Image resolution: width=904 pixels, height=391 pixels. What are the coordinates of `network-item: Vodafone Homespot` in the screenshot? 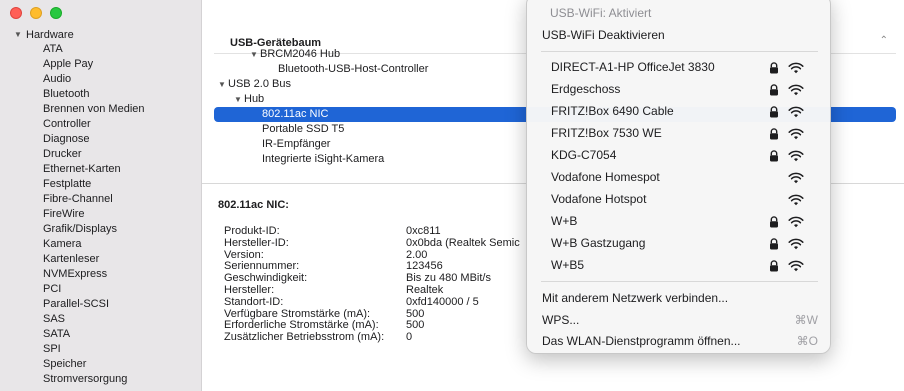 It's located at (678, 177).